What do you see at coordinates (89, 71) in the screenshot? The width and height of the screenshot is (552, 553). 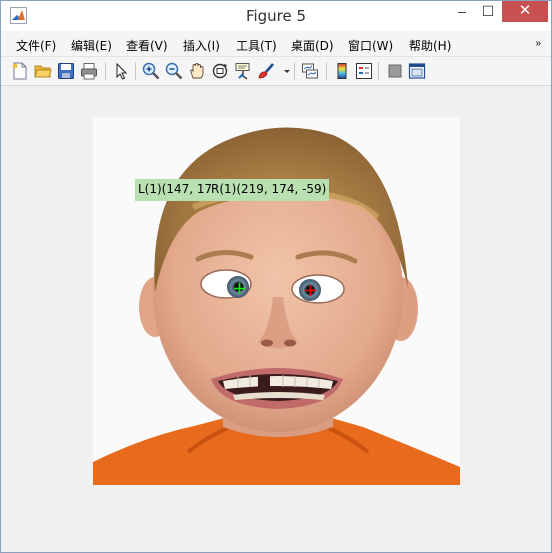 I see `print-icon` at bounding box center [89, 71].